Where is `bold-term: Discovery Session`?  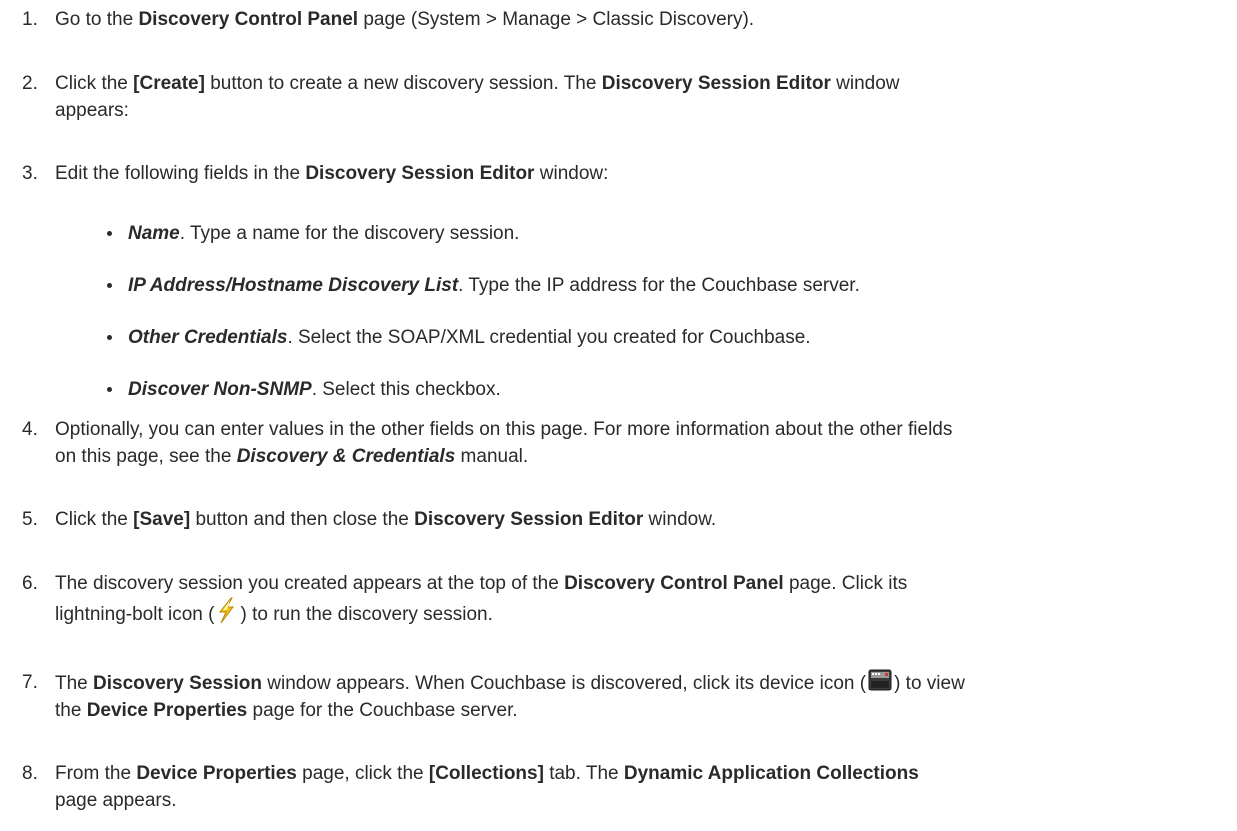 bold-term: Discovery Session is located at coordinates (178, 683).